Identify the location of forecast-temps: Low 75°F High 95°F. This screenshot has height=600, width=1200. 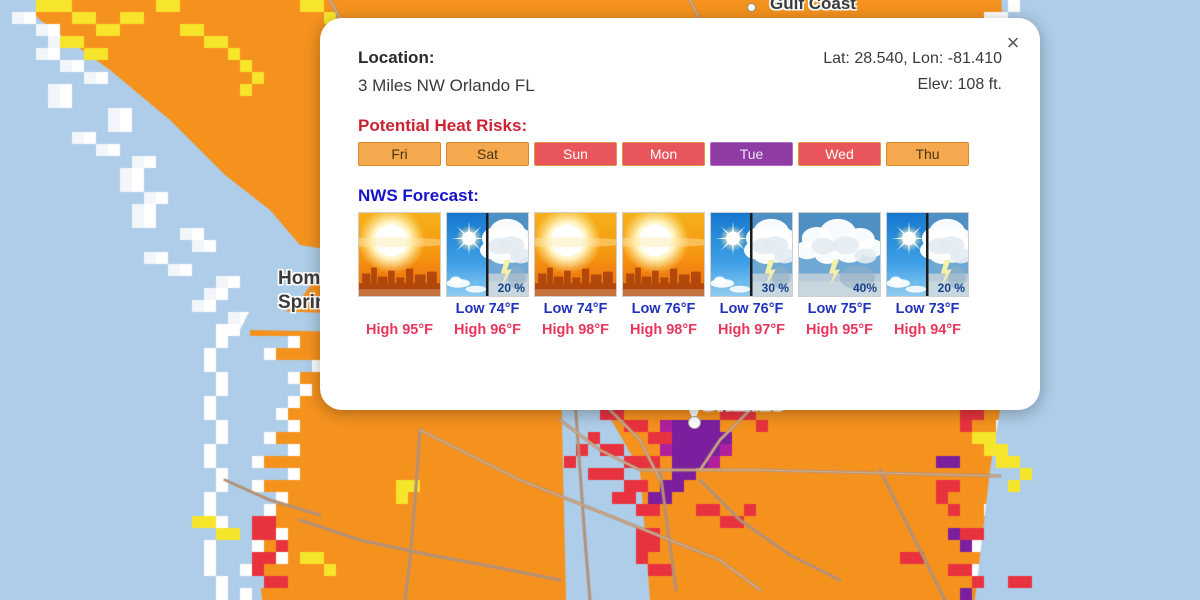
(839, 320).